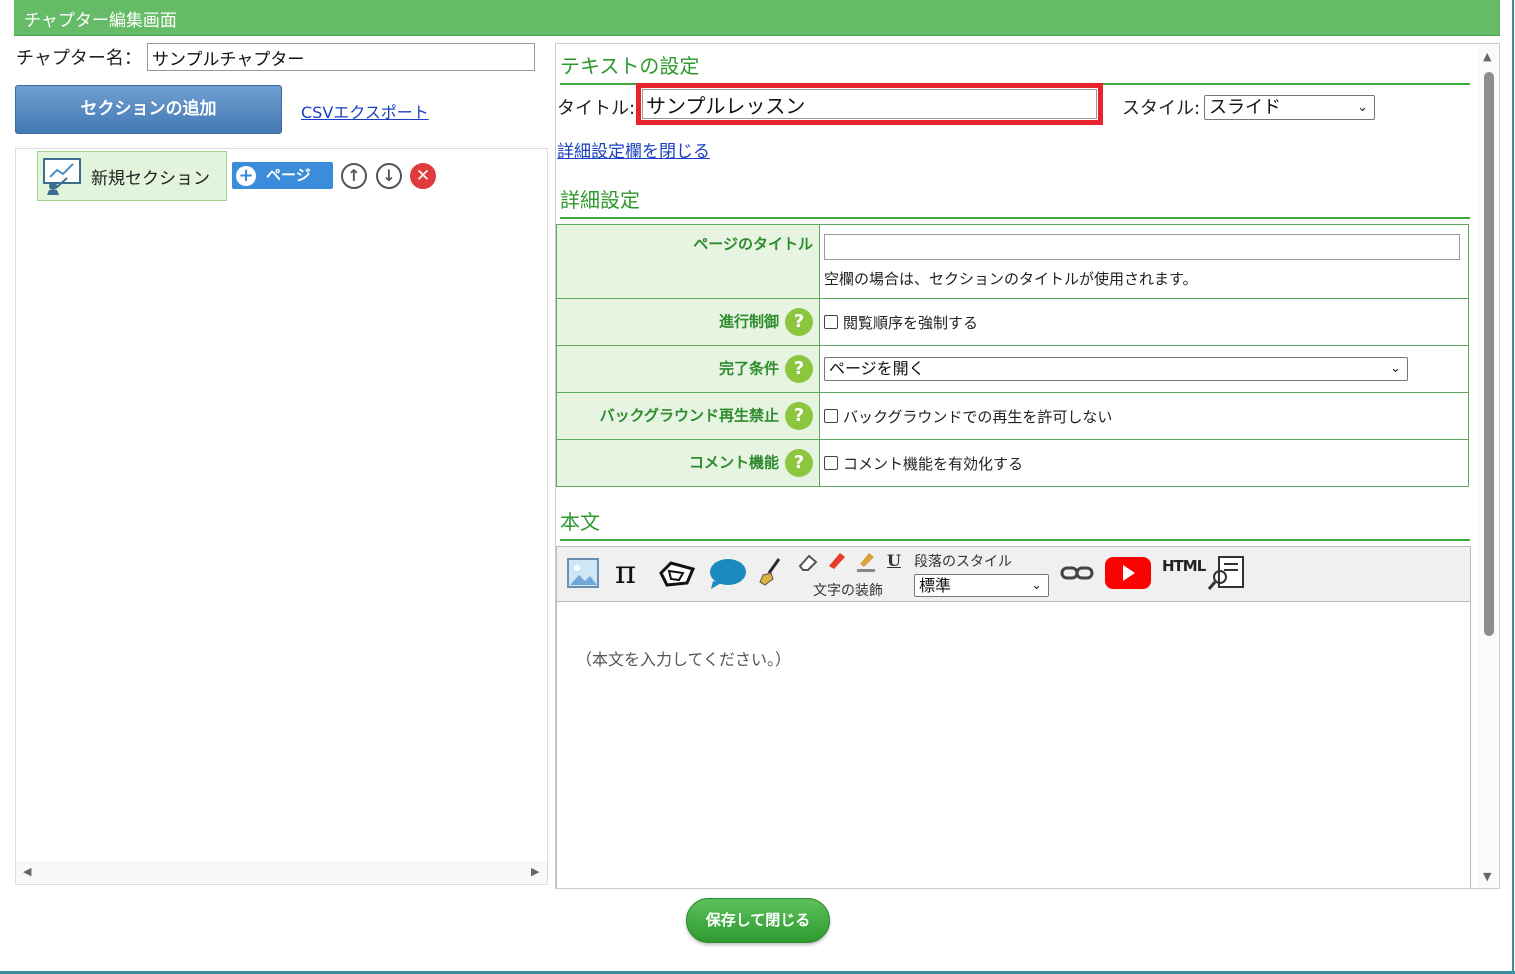 The image size is (1515, 974). I want to click on scroll-down-icon: ▼, so click(1487, 876).